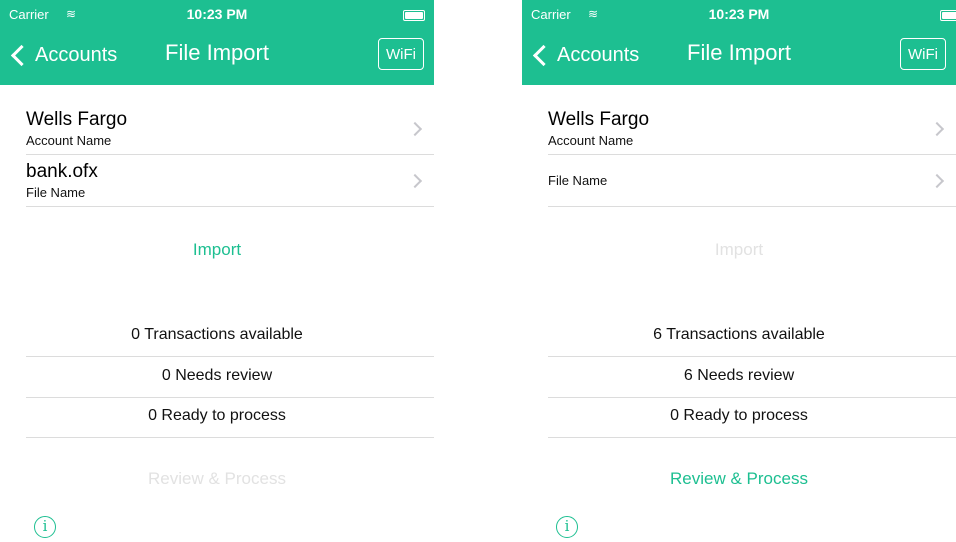 Image resolution: width=956 pixels, height=542 pixels. Describe the element at coordinates (739, 375) in the screenshot. I see `needs-review-text: 6 Needs review` at that location.